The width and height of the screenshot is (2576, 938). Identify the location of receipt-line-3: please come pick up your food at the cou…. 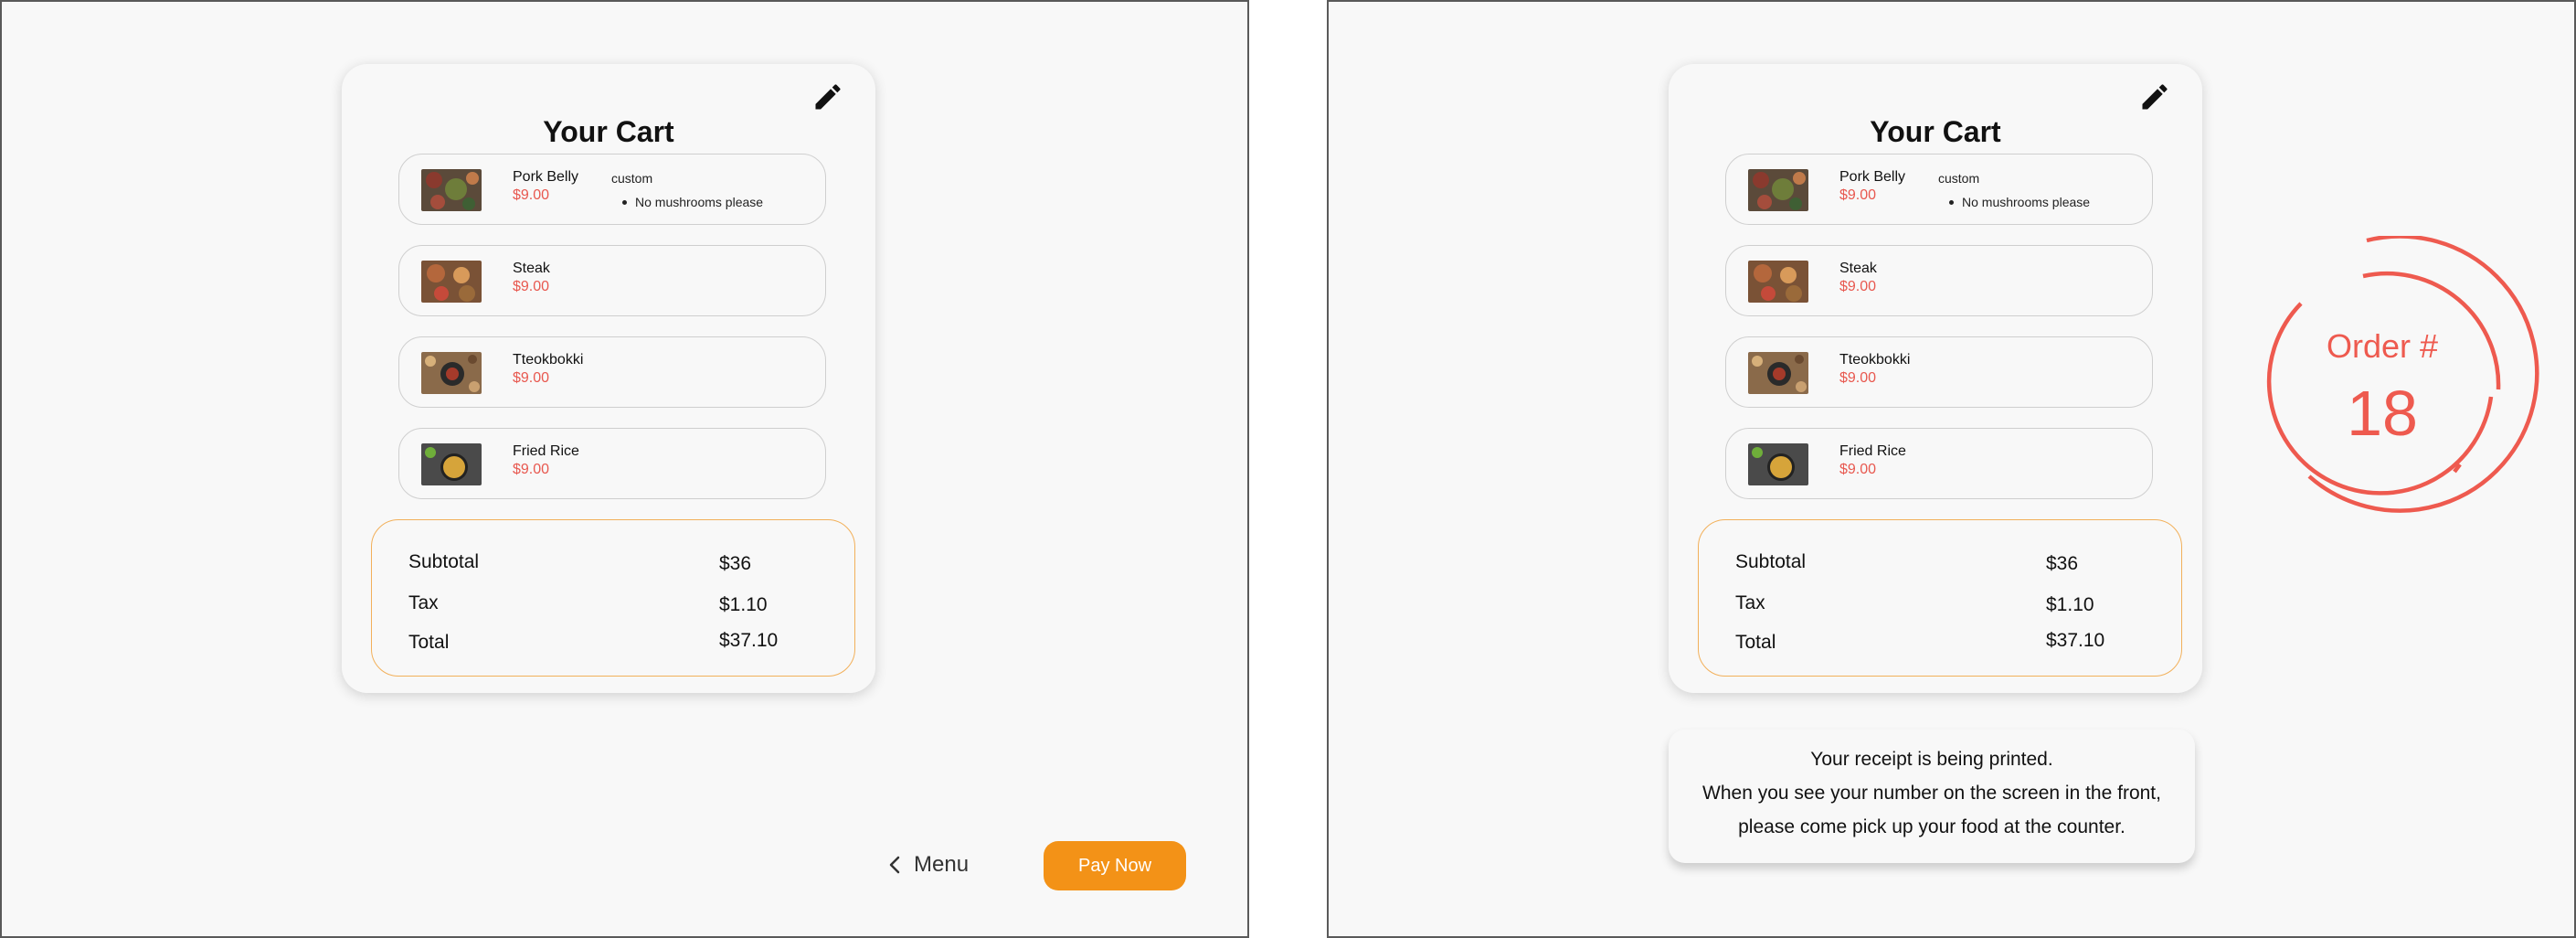
(1931, 826).